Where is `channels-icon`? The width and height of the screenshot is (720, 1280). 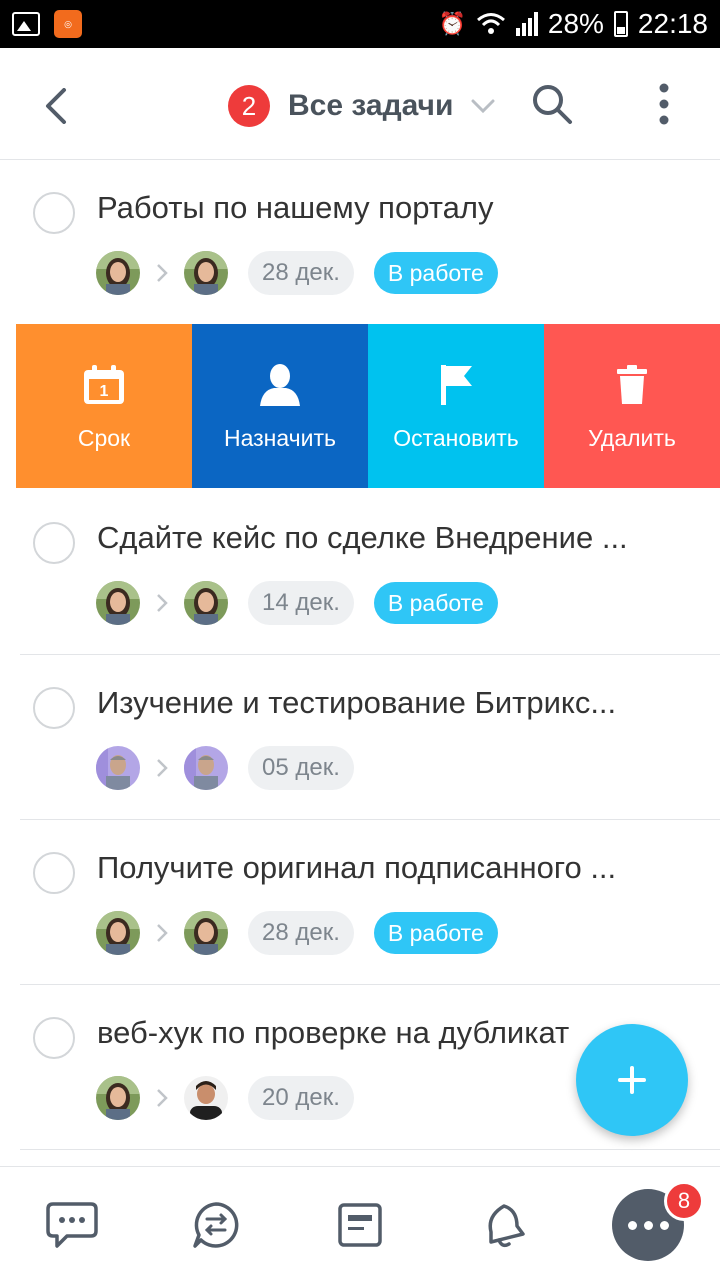 channels-icon is located at coordinates (216, 1225).